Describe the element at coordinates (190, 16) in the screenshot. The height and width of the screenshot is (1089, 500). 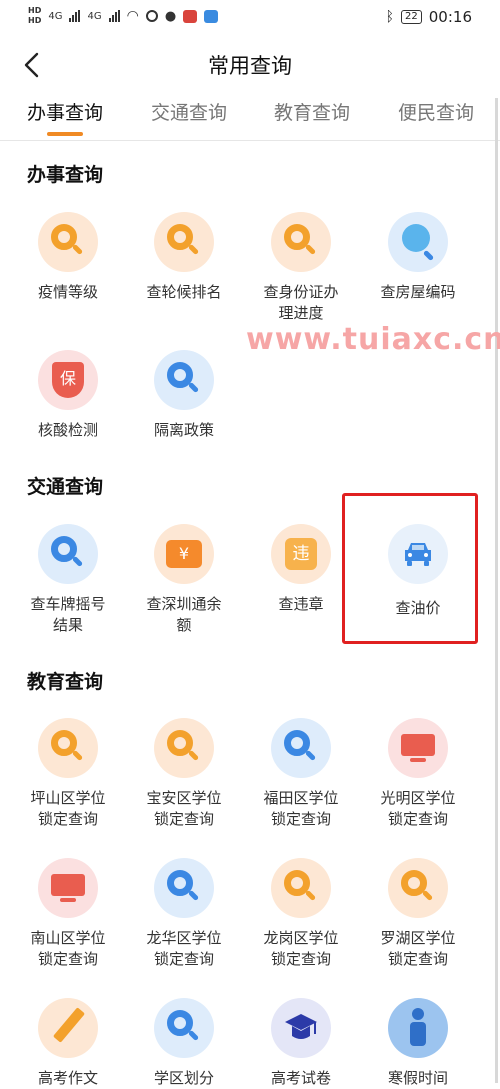
I see `app-icon-red` at that location.